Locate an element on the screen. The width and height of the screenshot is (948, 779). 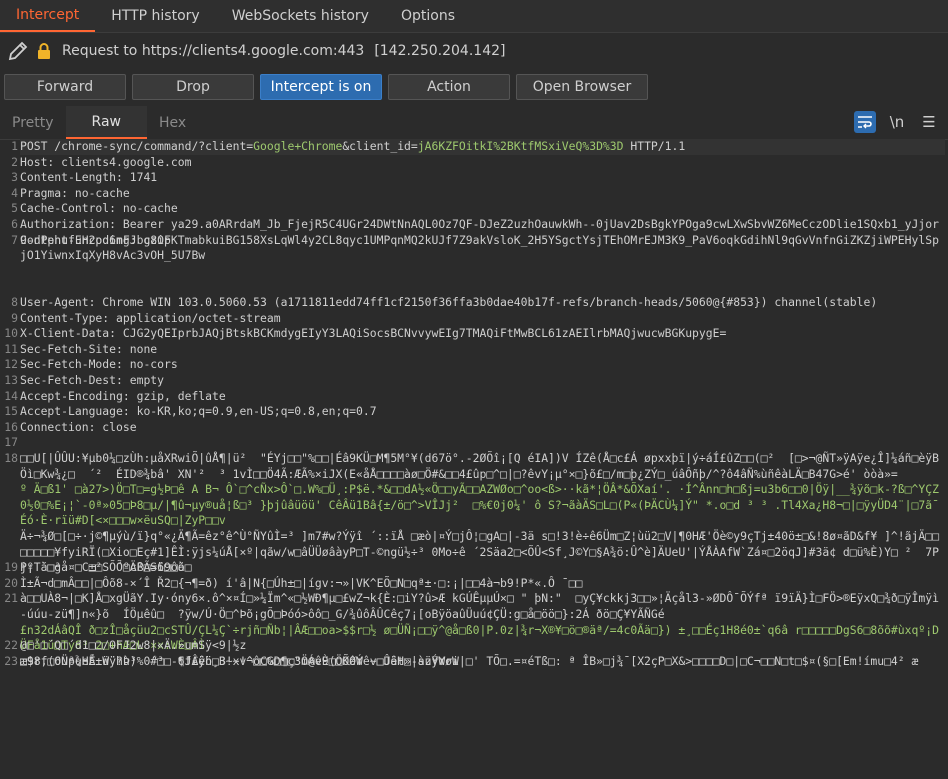
tab-pretty: Pretty is located at coordinates (33, 122).